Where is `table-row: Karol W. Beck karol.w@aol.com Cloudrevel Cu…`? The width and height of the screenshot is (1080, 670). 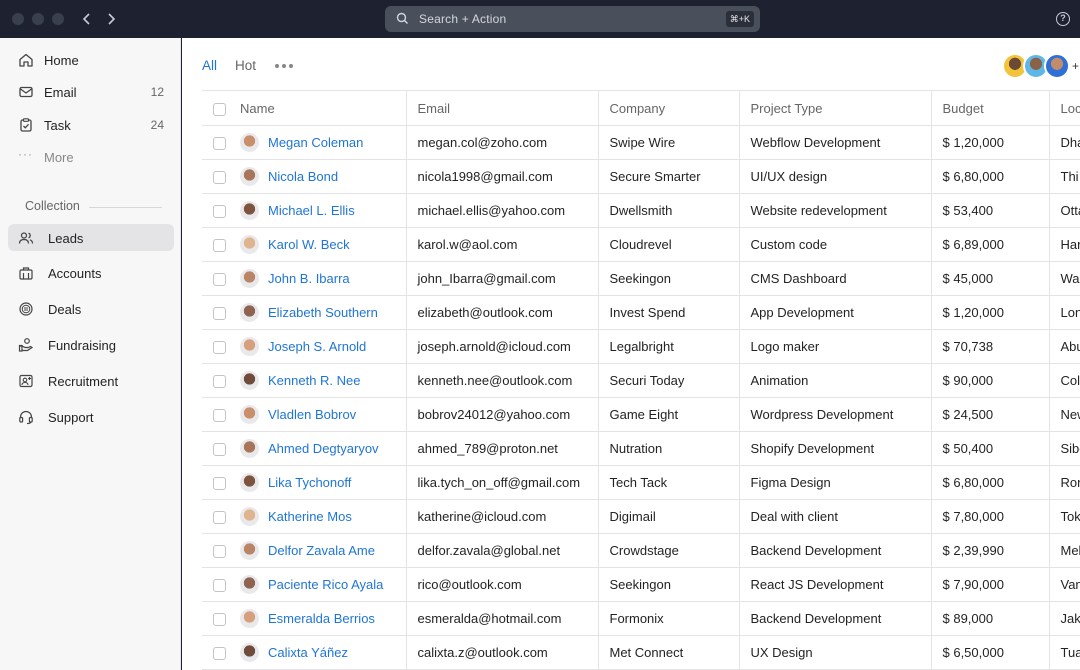 table-row: Karol W. Beck karol.w@aol.com Cloudrevel Cu… is located at coordinates (641, 244).